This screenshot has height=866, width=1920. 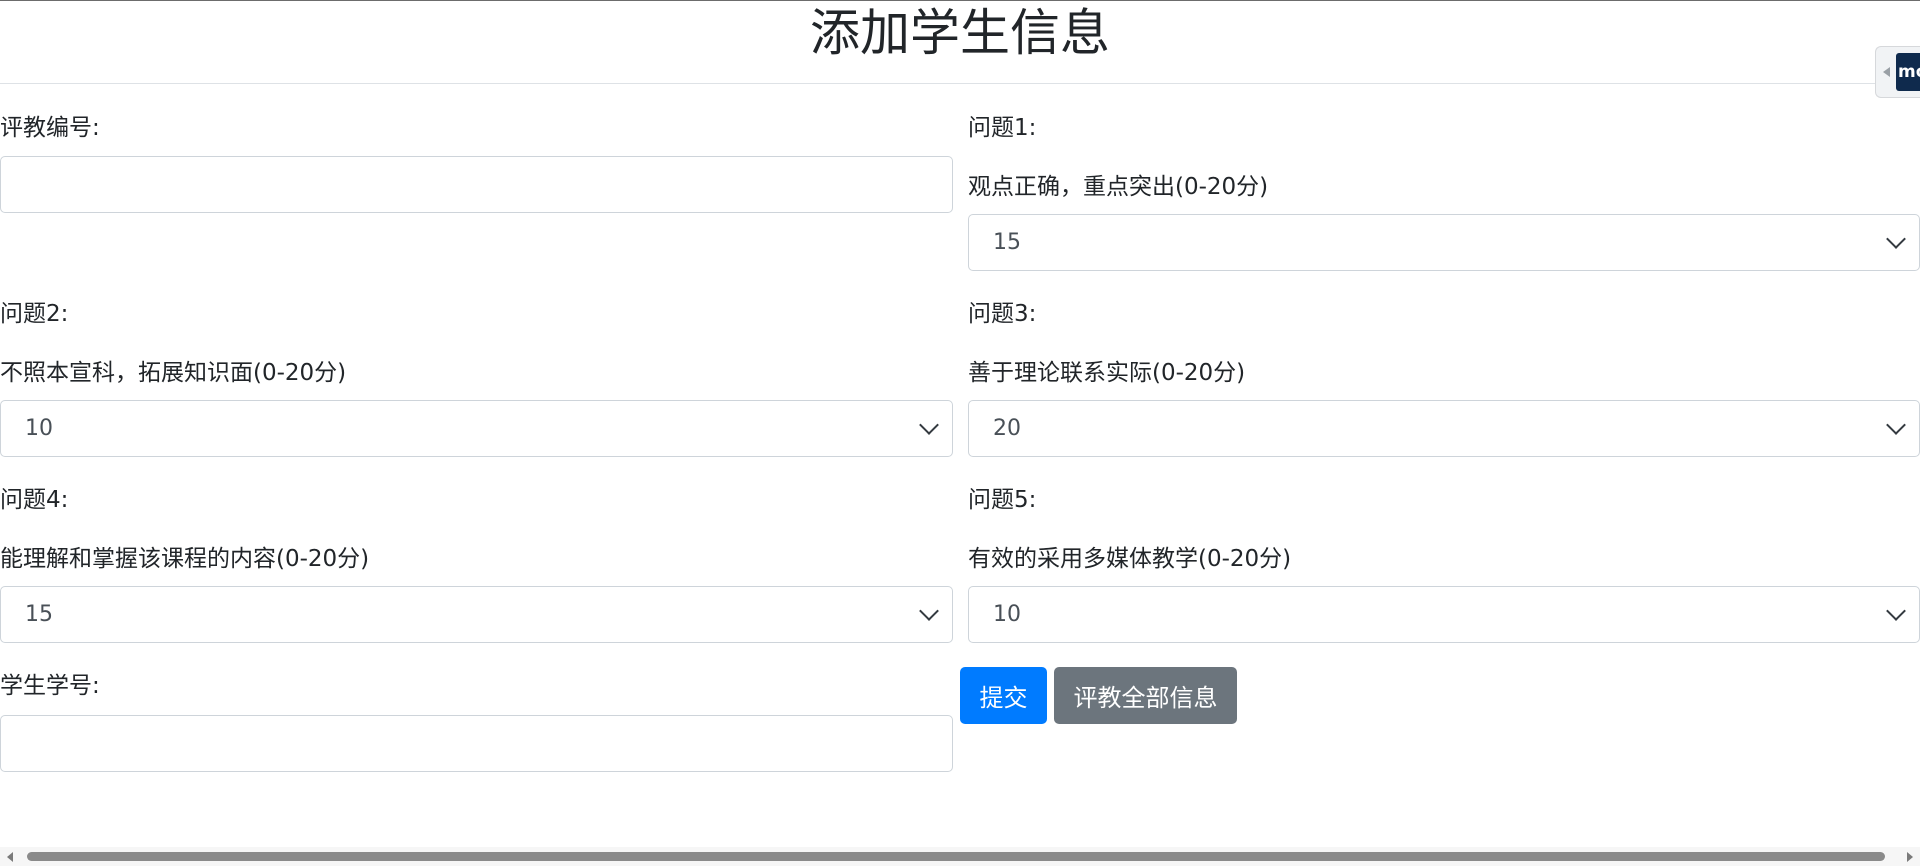 I want to click on question-3-desc: 善于理论联系实际(0-20分), so click(x=1107, y=373).